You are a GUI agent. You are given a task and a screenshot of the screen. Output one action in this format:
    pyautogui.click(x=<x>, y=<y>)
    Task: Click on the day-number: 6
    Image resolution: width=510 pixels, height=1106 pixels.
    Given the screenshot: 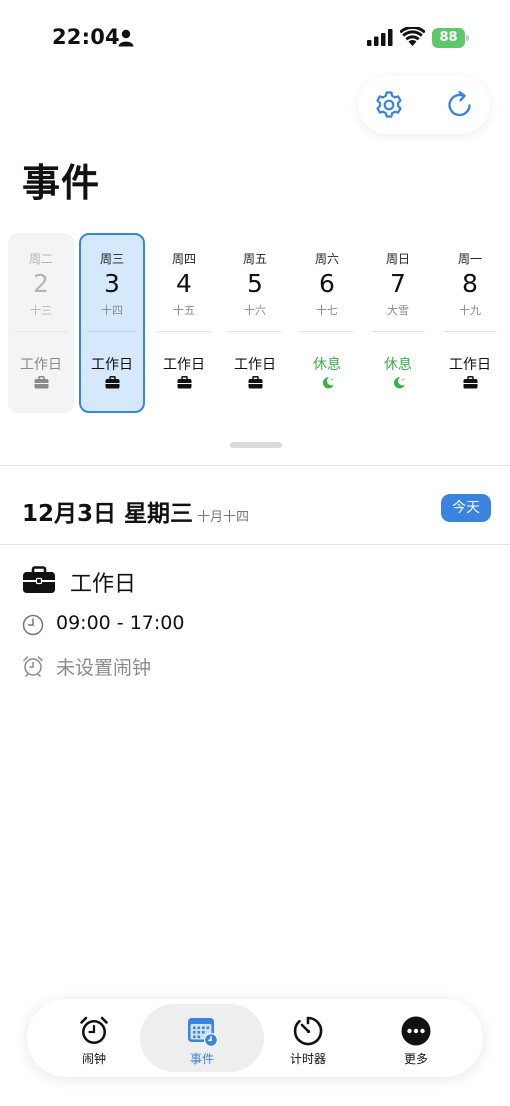 What is the action you would take?
    pyautogui.click(x=327, y=283)
    